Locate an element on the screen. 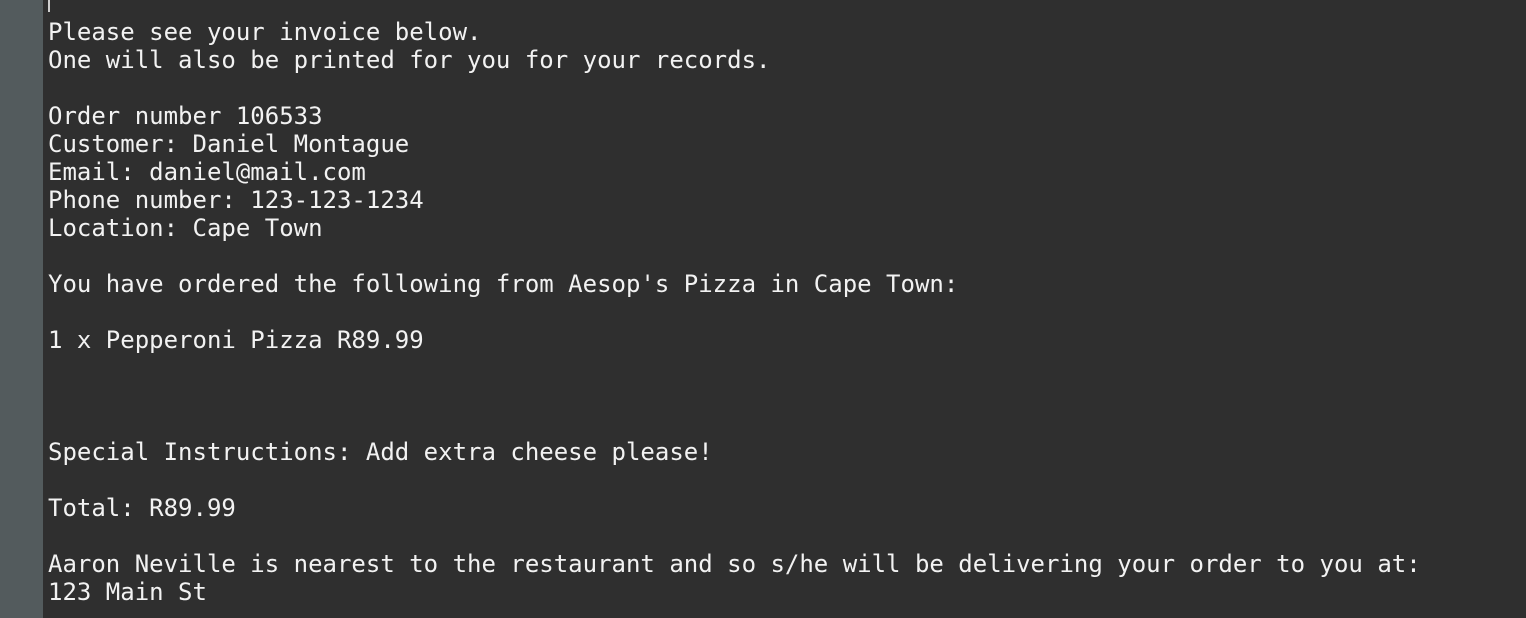 This screenshot has width=1526, height=618. output-line-customer: Customer: Daniel Montague is located at coordinates (229, 144).